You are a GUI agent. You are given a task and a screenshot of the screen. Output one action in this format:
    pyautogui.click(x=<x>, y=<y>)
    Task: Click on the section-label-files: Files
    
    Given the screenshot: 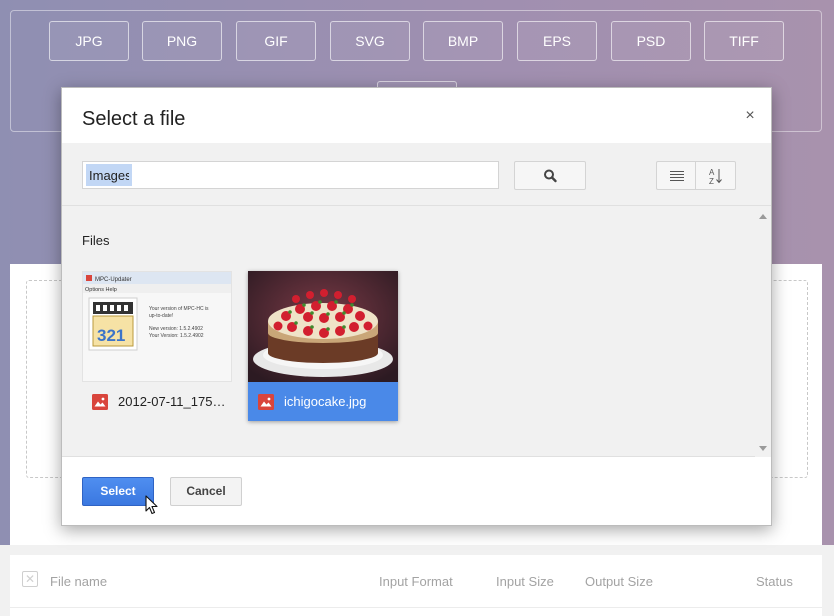 What is the action you would take?
    pyautogui.click(x=96, y=240)
    